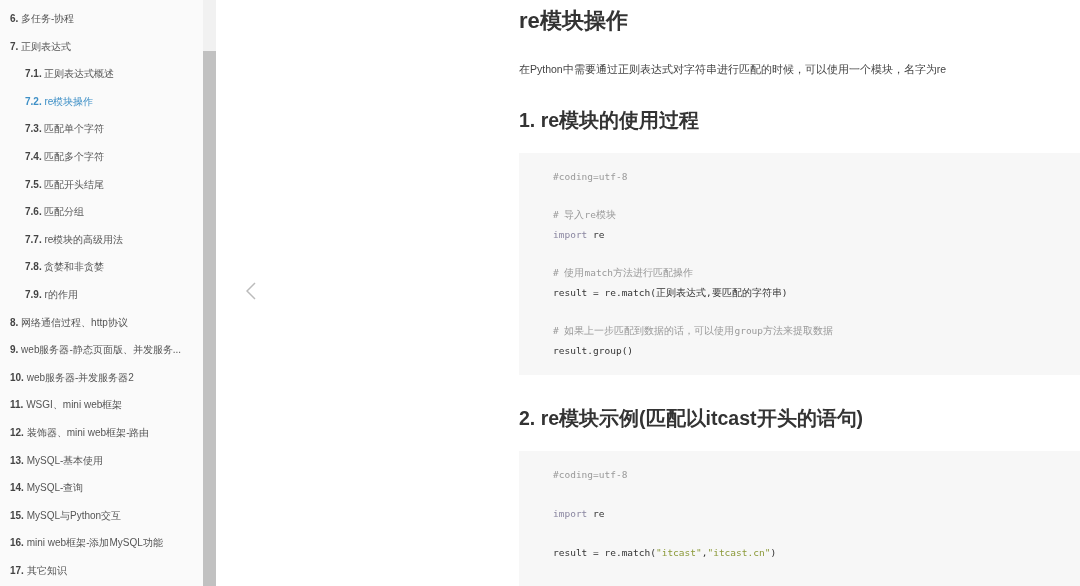 The width and height of the screenshot is (1080, 586). I want to click on nav-link: 12. 装饰器、mini web框架-路由, so click(101, 437).